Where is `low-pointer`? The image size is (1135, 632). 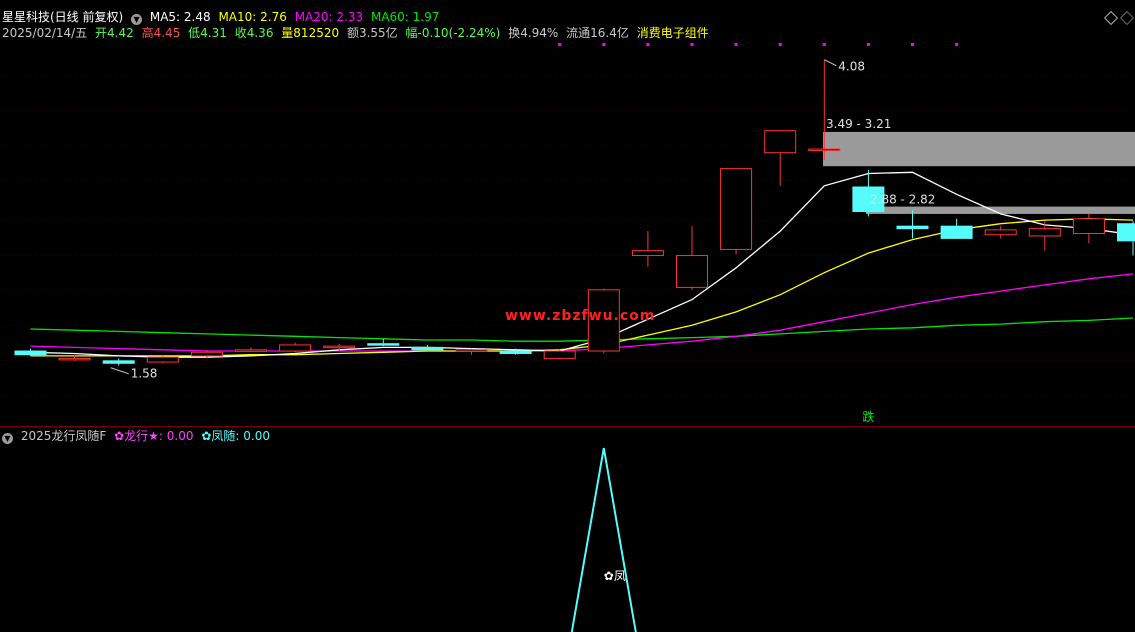 low-pointer is located at coordinates (119, 371).